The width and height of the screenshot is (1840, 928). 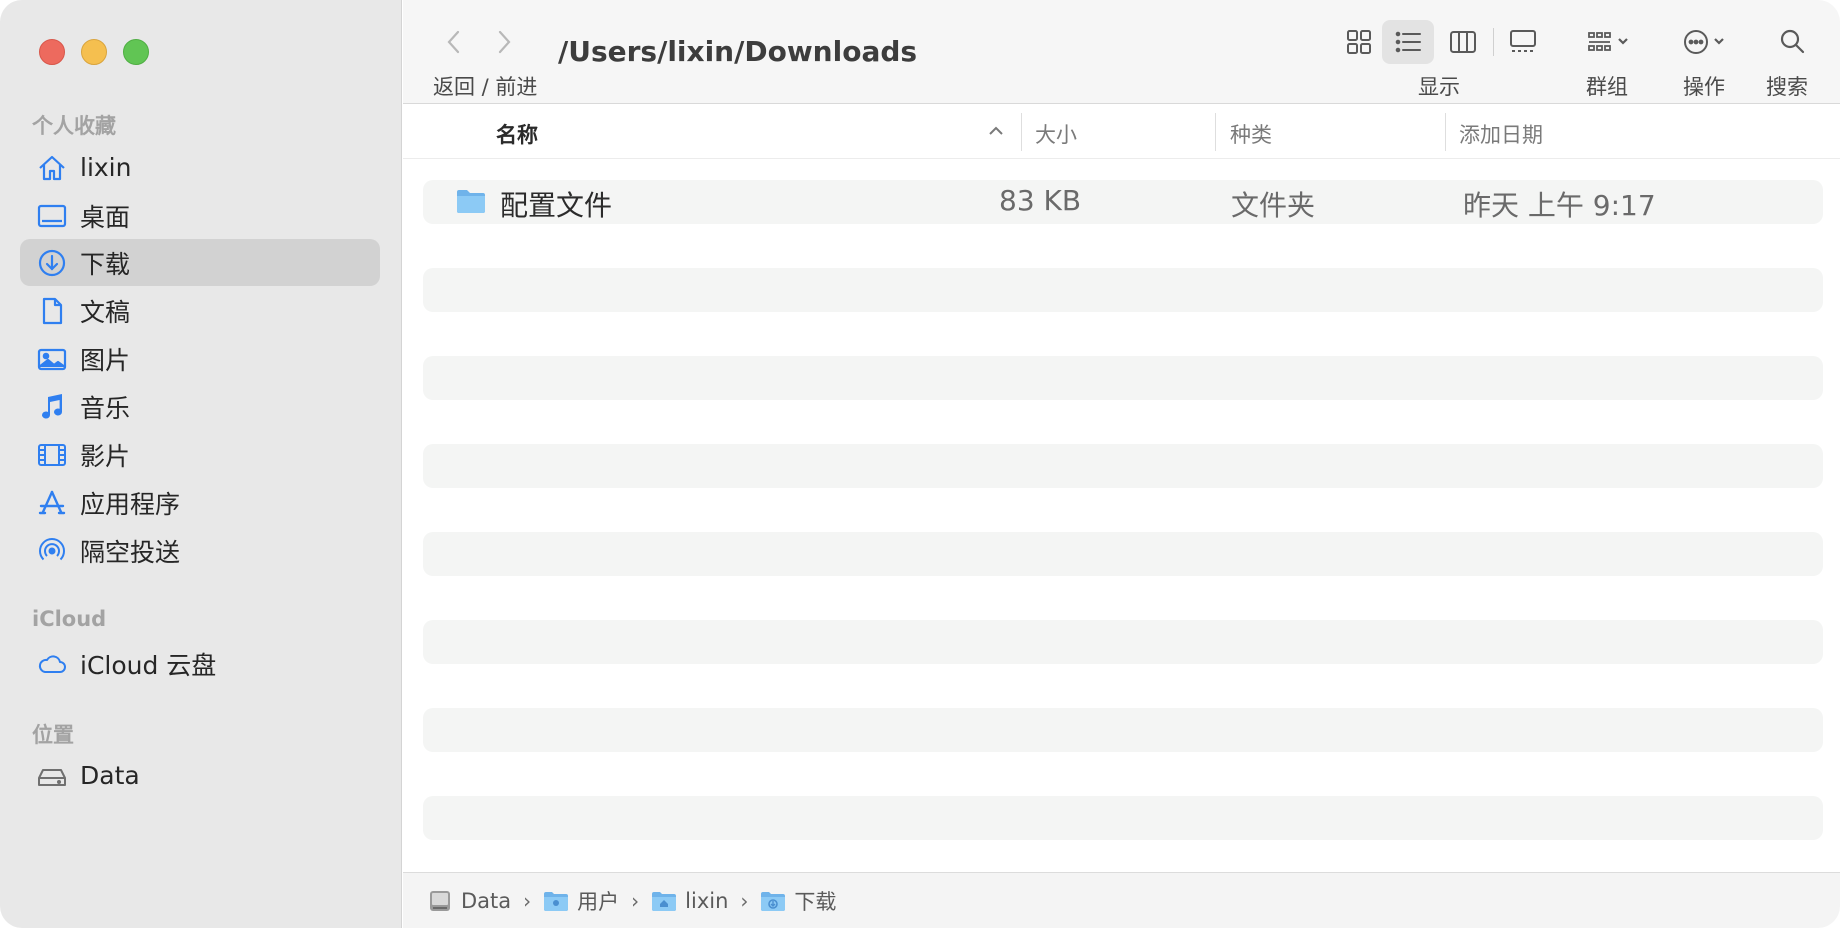 I want to click on app-store-icon, so click(x=52, y=503).